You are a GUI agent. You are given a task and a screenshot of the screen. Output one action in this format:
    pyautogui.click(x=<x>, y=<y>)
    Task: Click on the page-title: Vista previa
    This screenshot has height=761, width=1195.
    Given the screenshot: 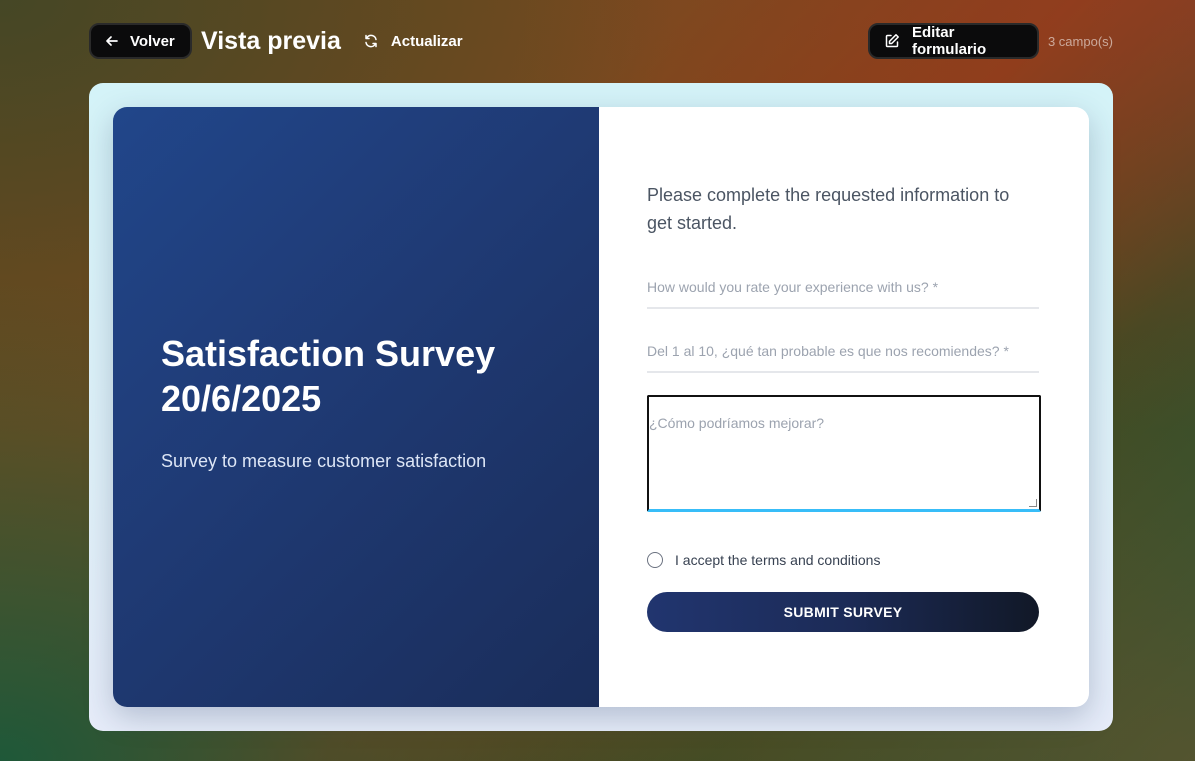 What is the action you would take?
    pyautogui.click(x=271, y=40)
    